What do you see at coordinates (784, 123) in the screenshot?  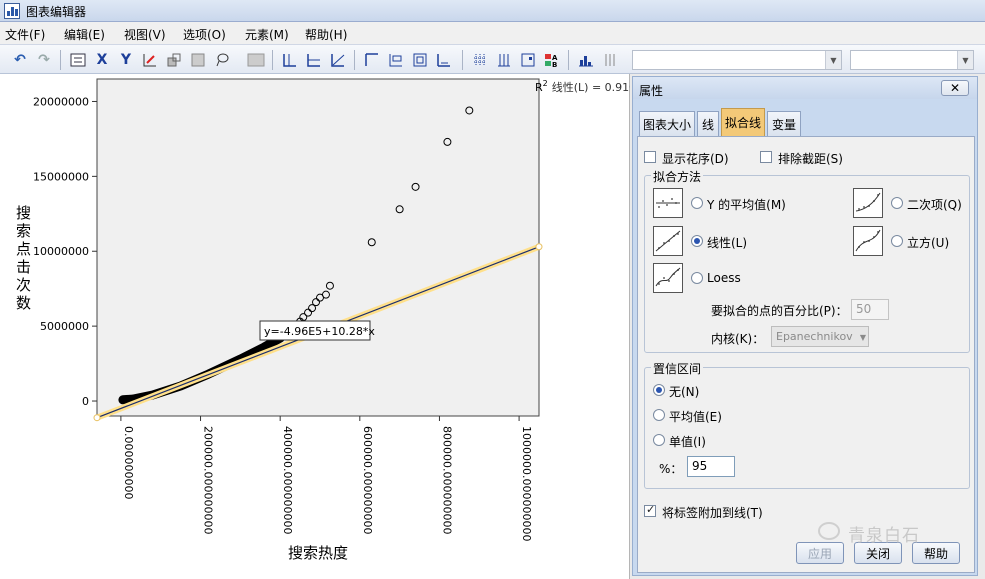 I see `tab-variables: 变量` at bounding box center [784, 123].